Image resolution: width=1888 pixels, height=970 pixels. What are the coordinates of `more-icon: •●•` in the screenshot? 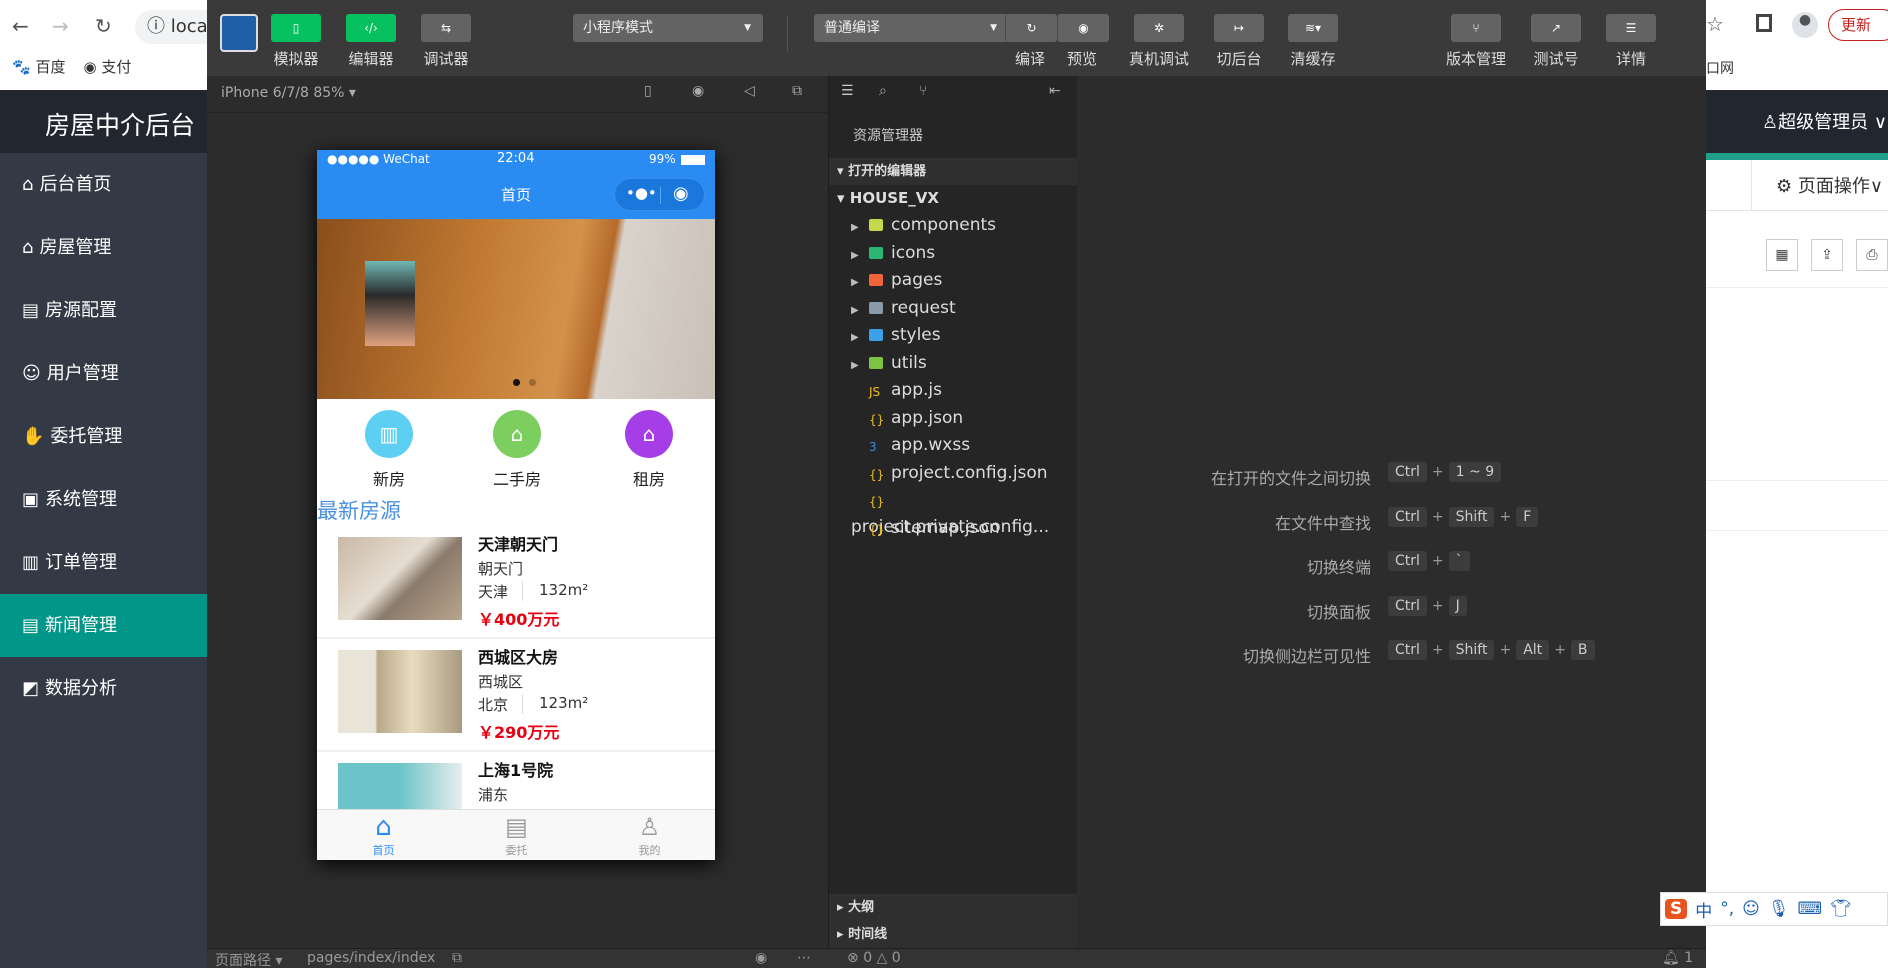 It's located at (641, 193).